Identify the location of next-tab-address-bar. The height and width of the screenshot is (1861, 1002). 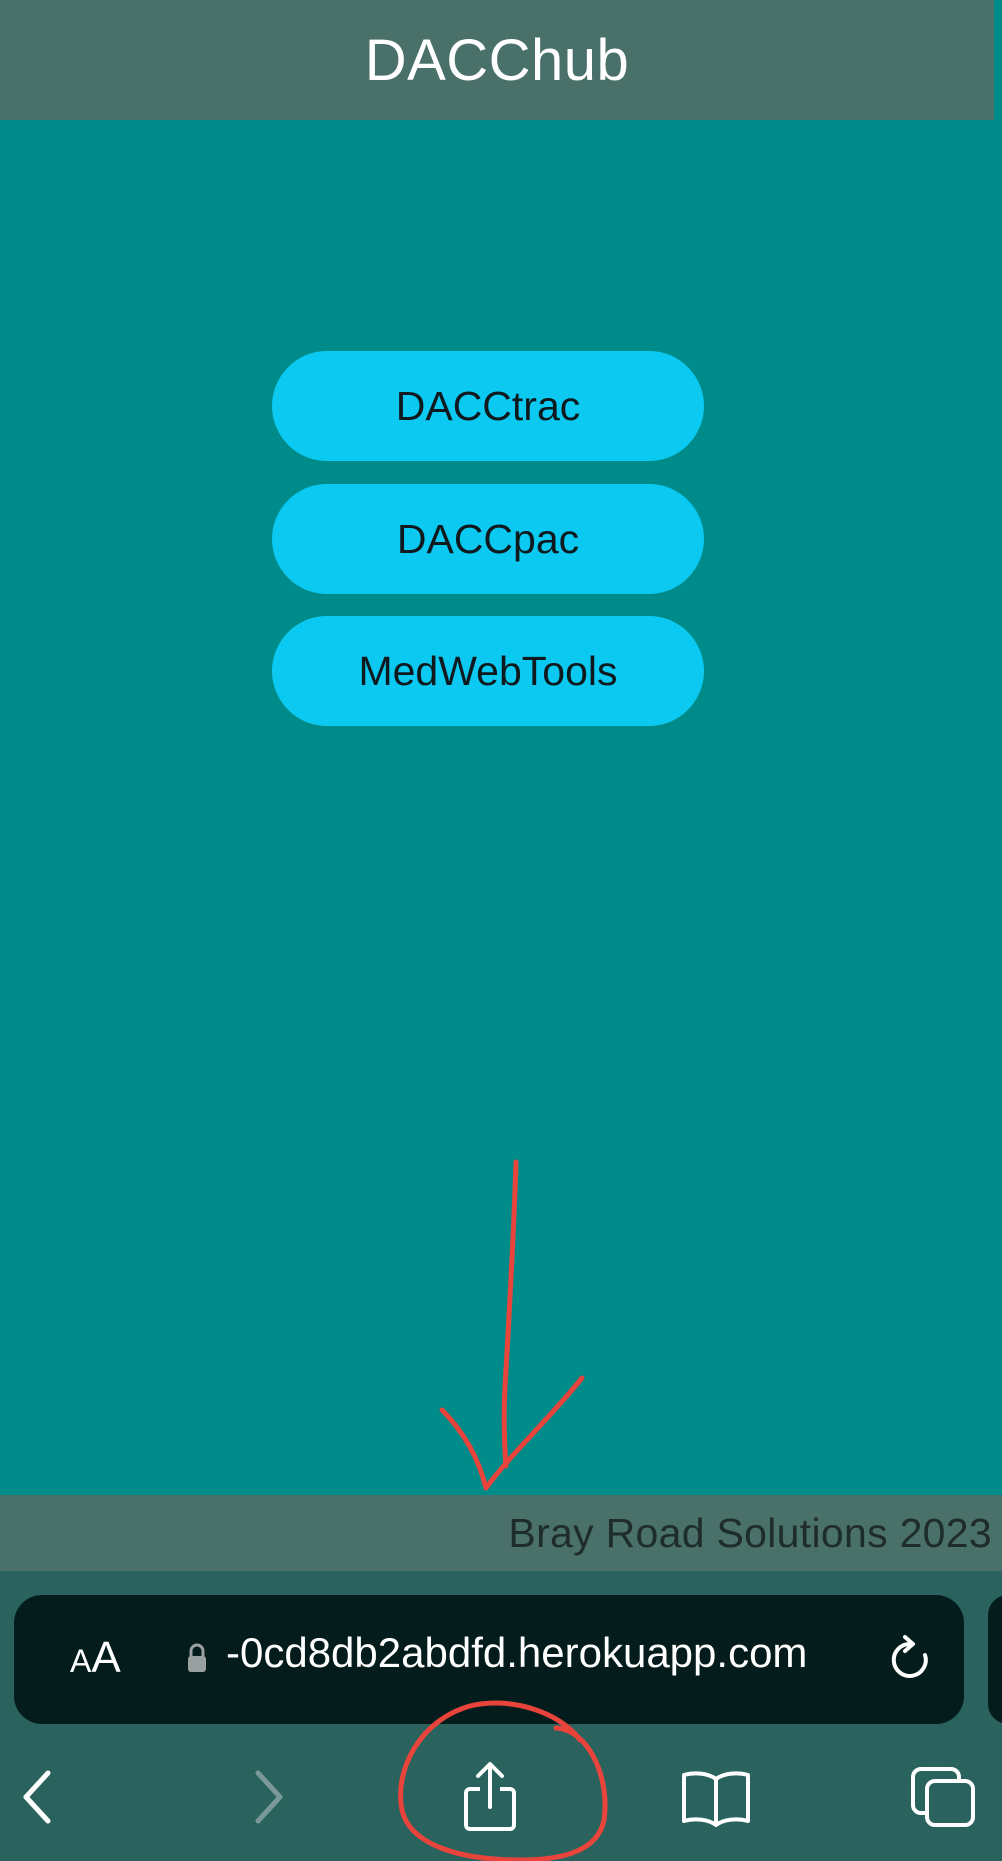
(995, 1659).